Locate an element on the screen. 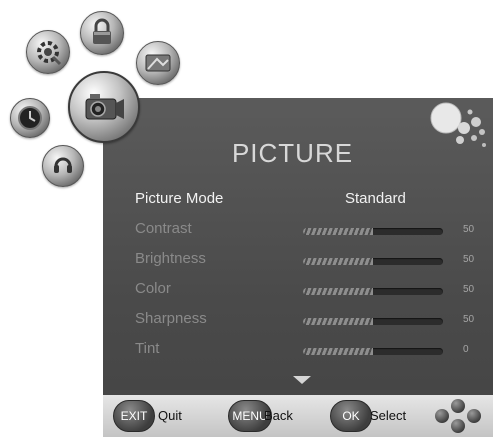  dpad-icon is located at coordinates (458, 416).